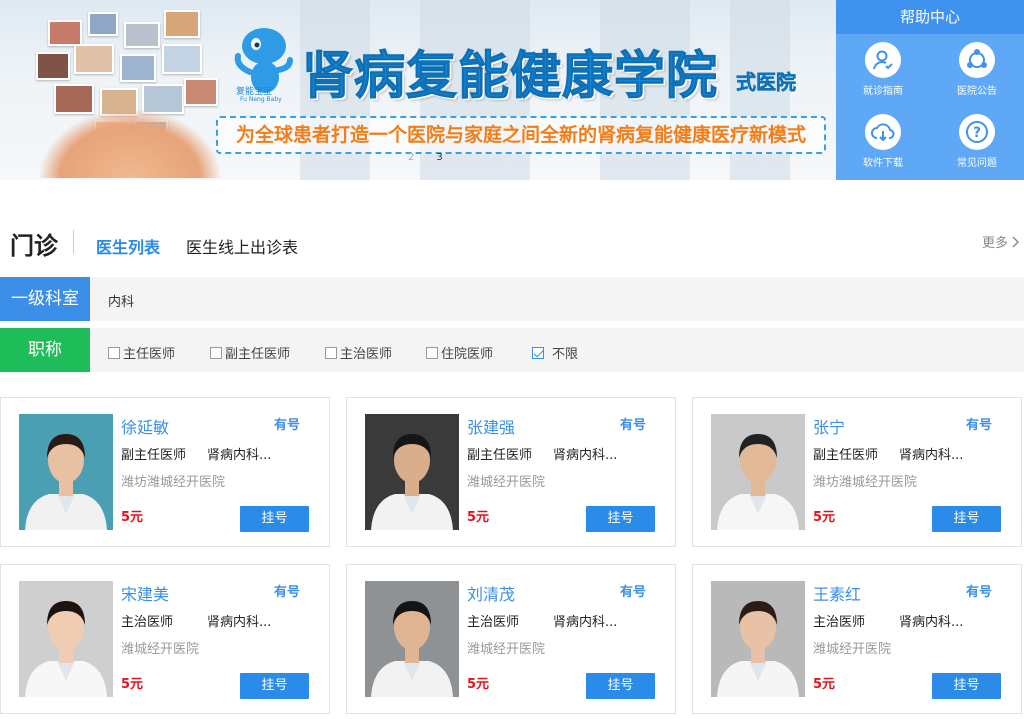 Image resolution: width=1024 pixels, height=719 pixels. I want to click on doctor-name: 刘清茂, so click(491, 593).